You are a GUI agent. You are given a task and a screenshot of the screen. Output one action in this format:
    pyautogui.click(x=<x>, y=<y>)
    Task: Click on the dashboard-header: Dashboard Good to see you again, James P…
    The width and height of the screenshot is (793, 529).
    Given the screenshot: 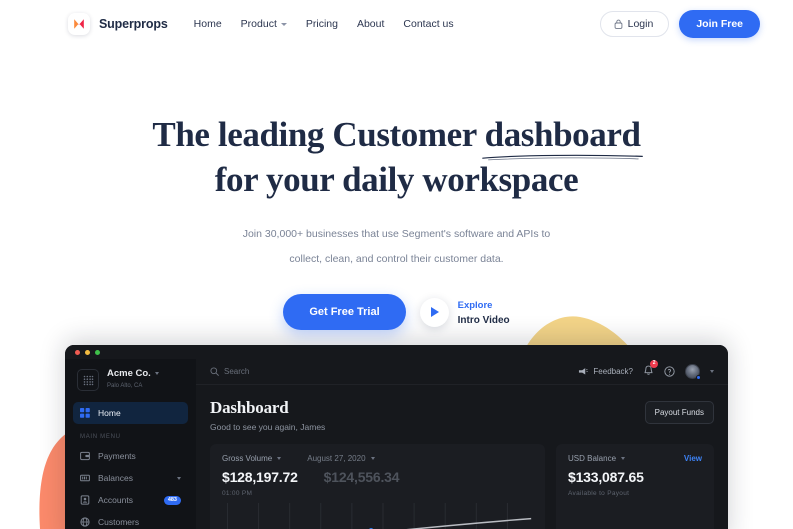 What is the action you would take?
    pyautogui.click(x=462, y=408)
    